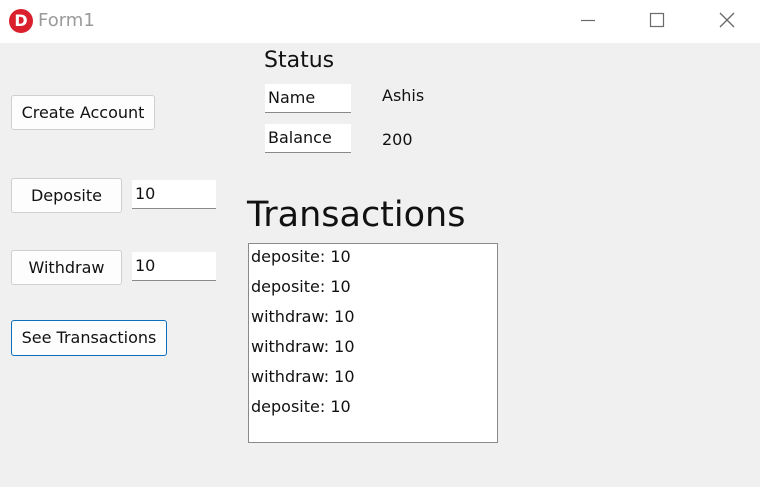  I want to click on deposite-button: Deposite, so click(66, 195).